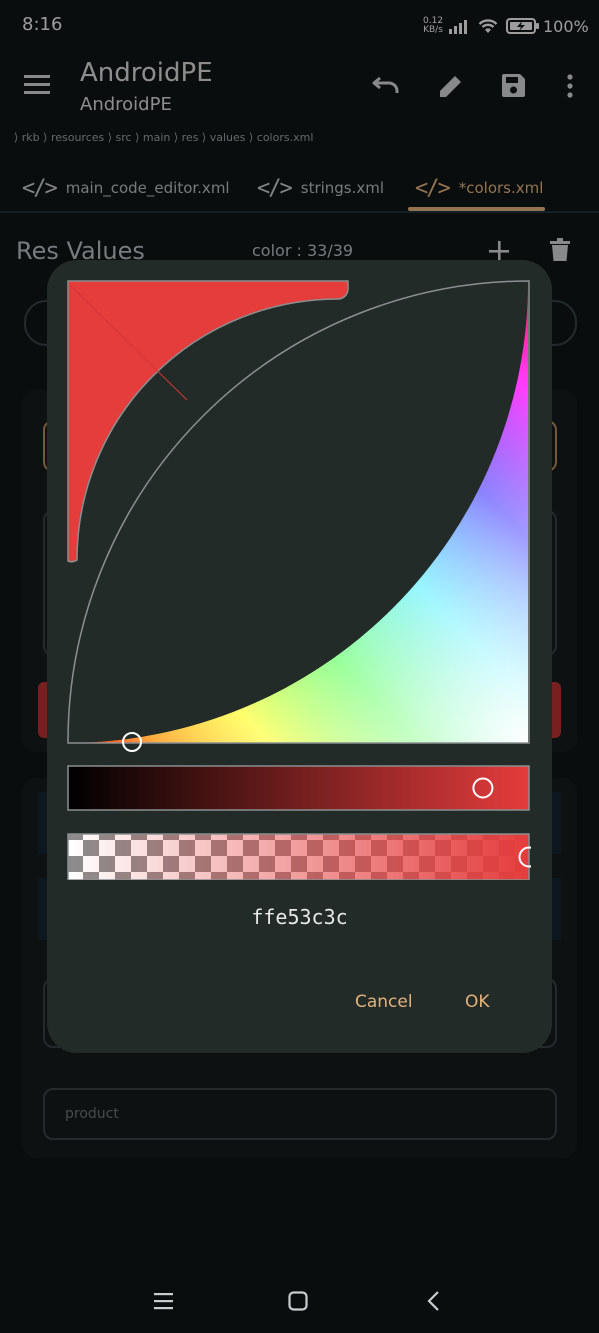  Describe the element at coordinates (384, 1002) in the screenshot. I see `cancel-button: Cancel` at that location.